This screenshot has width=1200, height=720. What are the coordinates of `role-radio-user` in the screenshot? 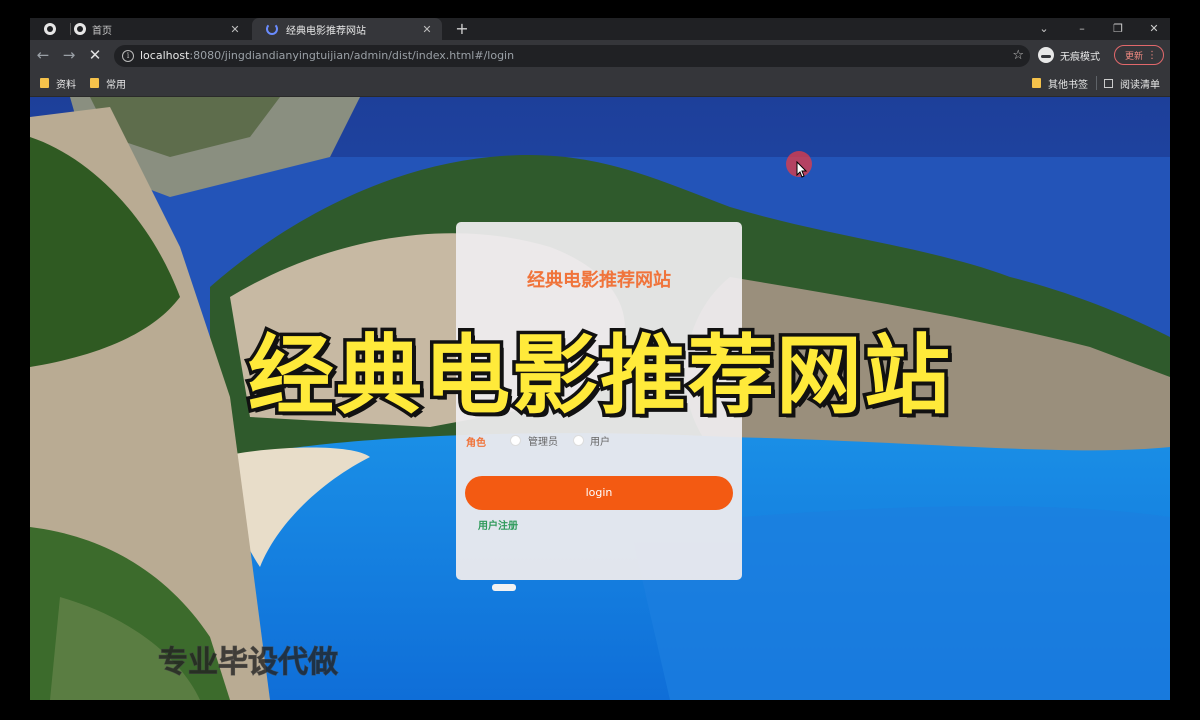 It's located at (578, 440).